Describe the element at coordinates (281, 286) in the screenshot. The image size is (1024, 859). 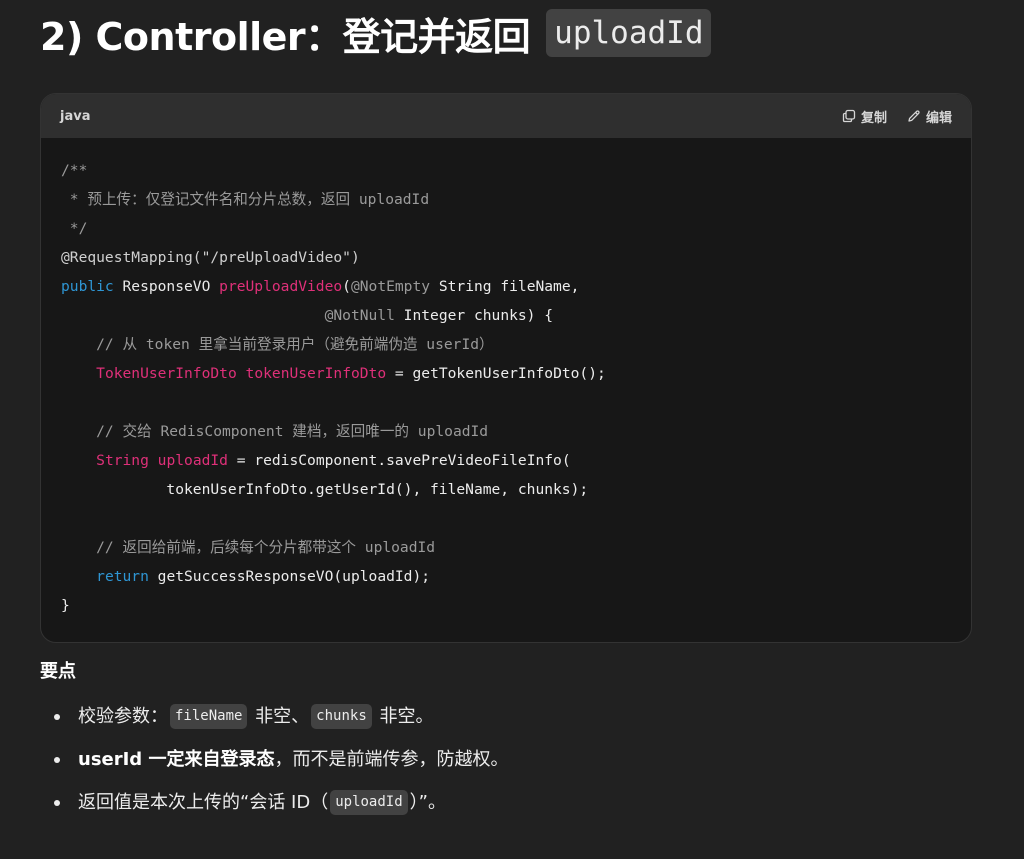
I see `code-token: preUploadVideo` at that location.